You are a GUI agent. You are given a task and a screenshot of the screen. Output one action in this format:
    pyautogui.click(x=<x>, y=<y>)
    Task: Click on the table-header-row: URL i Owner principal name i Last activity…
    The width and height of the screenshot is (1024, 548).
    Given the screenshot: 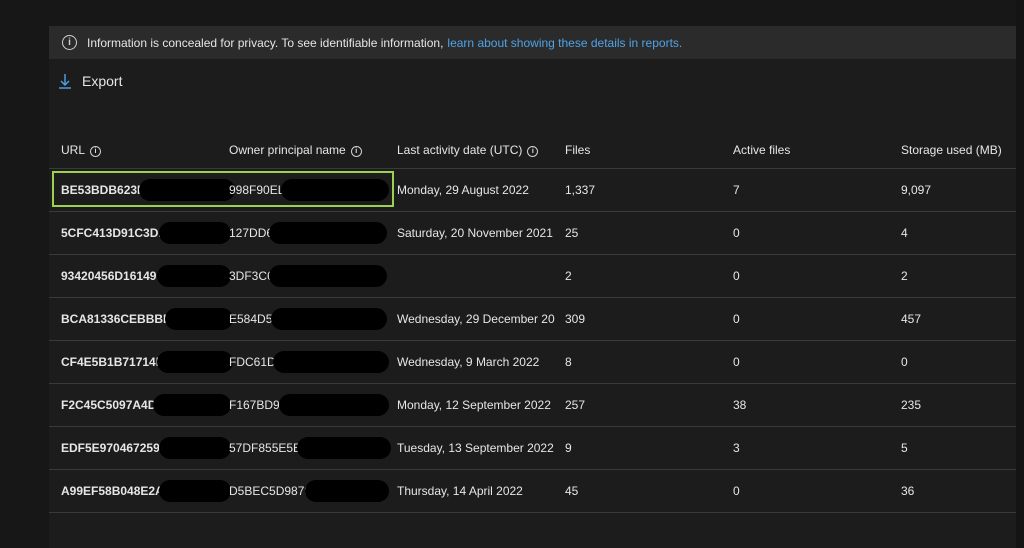 What is the action you would take?
    pyautogui.click(x=536, y=150)
    